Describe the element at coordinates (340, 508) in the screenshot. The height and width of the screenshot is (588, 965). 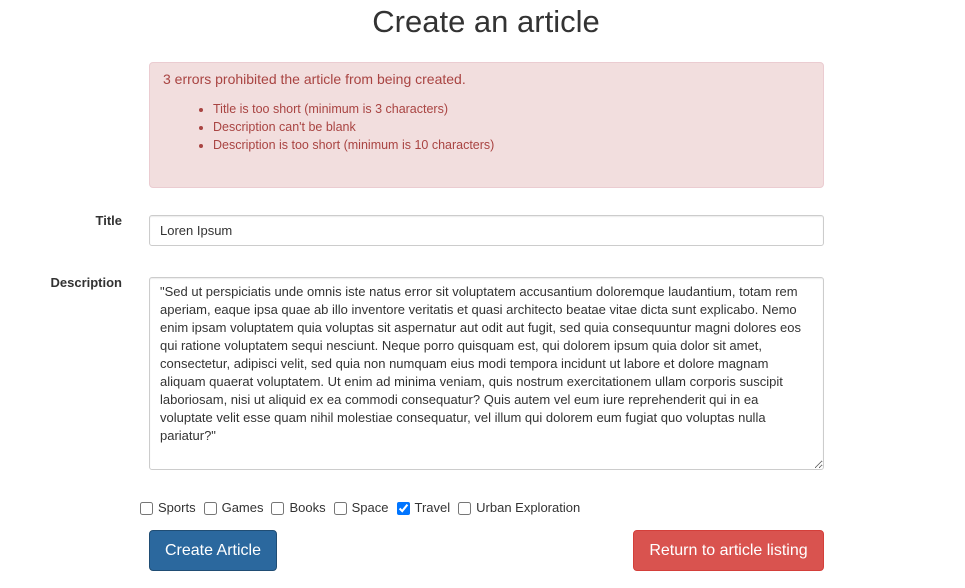
I see `checkbox-space` at that location.